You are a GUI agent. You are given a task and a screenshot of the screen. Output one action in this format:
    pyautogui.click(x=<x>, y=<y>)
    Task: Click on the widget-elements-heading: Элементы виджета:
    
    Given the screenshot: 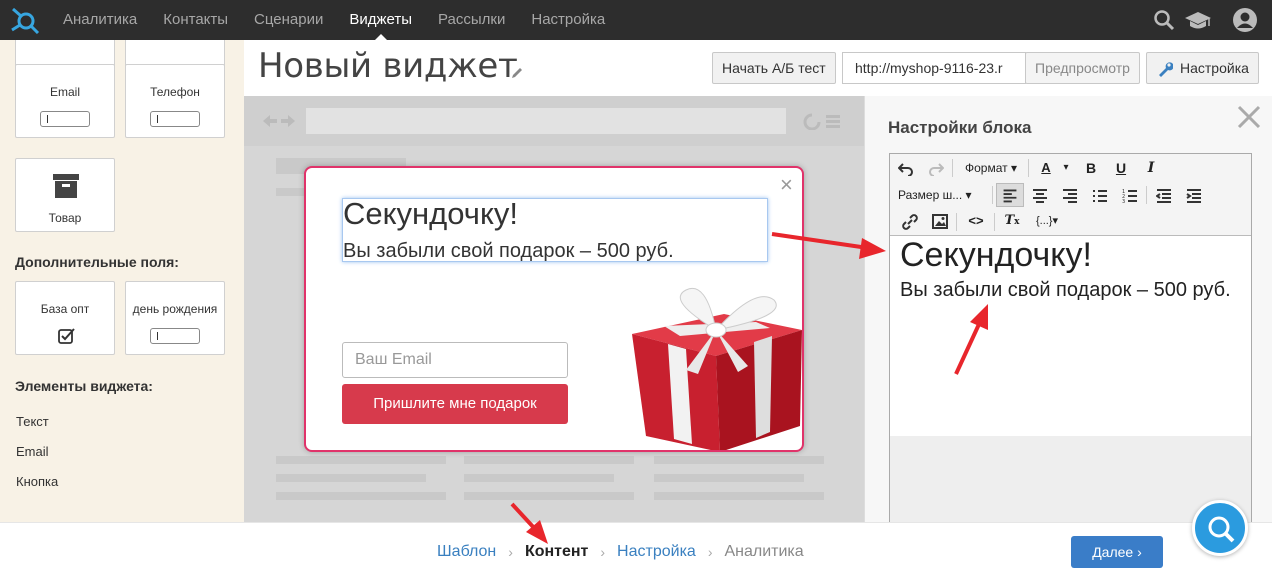 What is the action you would take?
    pyautogui.click(x=84, y=386)
    